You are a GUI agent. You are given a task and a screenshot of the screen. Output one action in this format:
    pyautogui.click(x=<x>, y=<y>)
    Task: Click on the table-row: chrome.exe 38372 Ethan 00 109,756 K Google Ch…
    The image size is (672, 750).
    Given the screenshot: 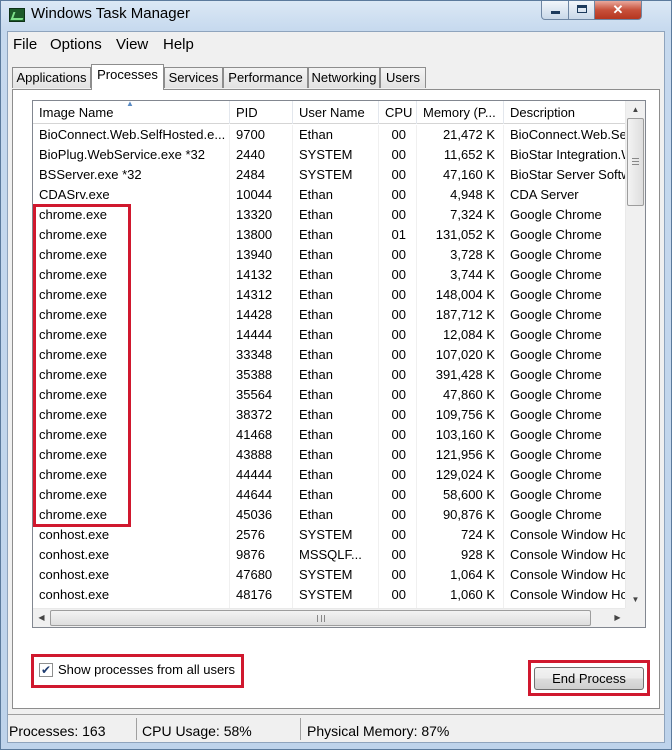 What is the action you would take?
    pyautogui.click(x=329, y=415)
    